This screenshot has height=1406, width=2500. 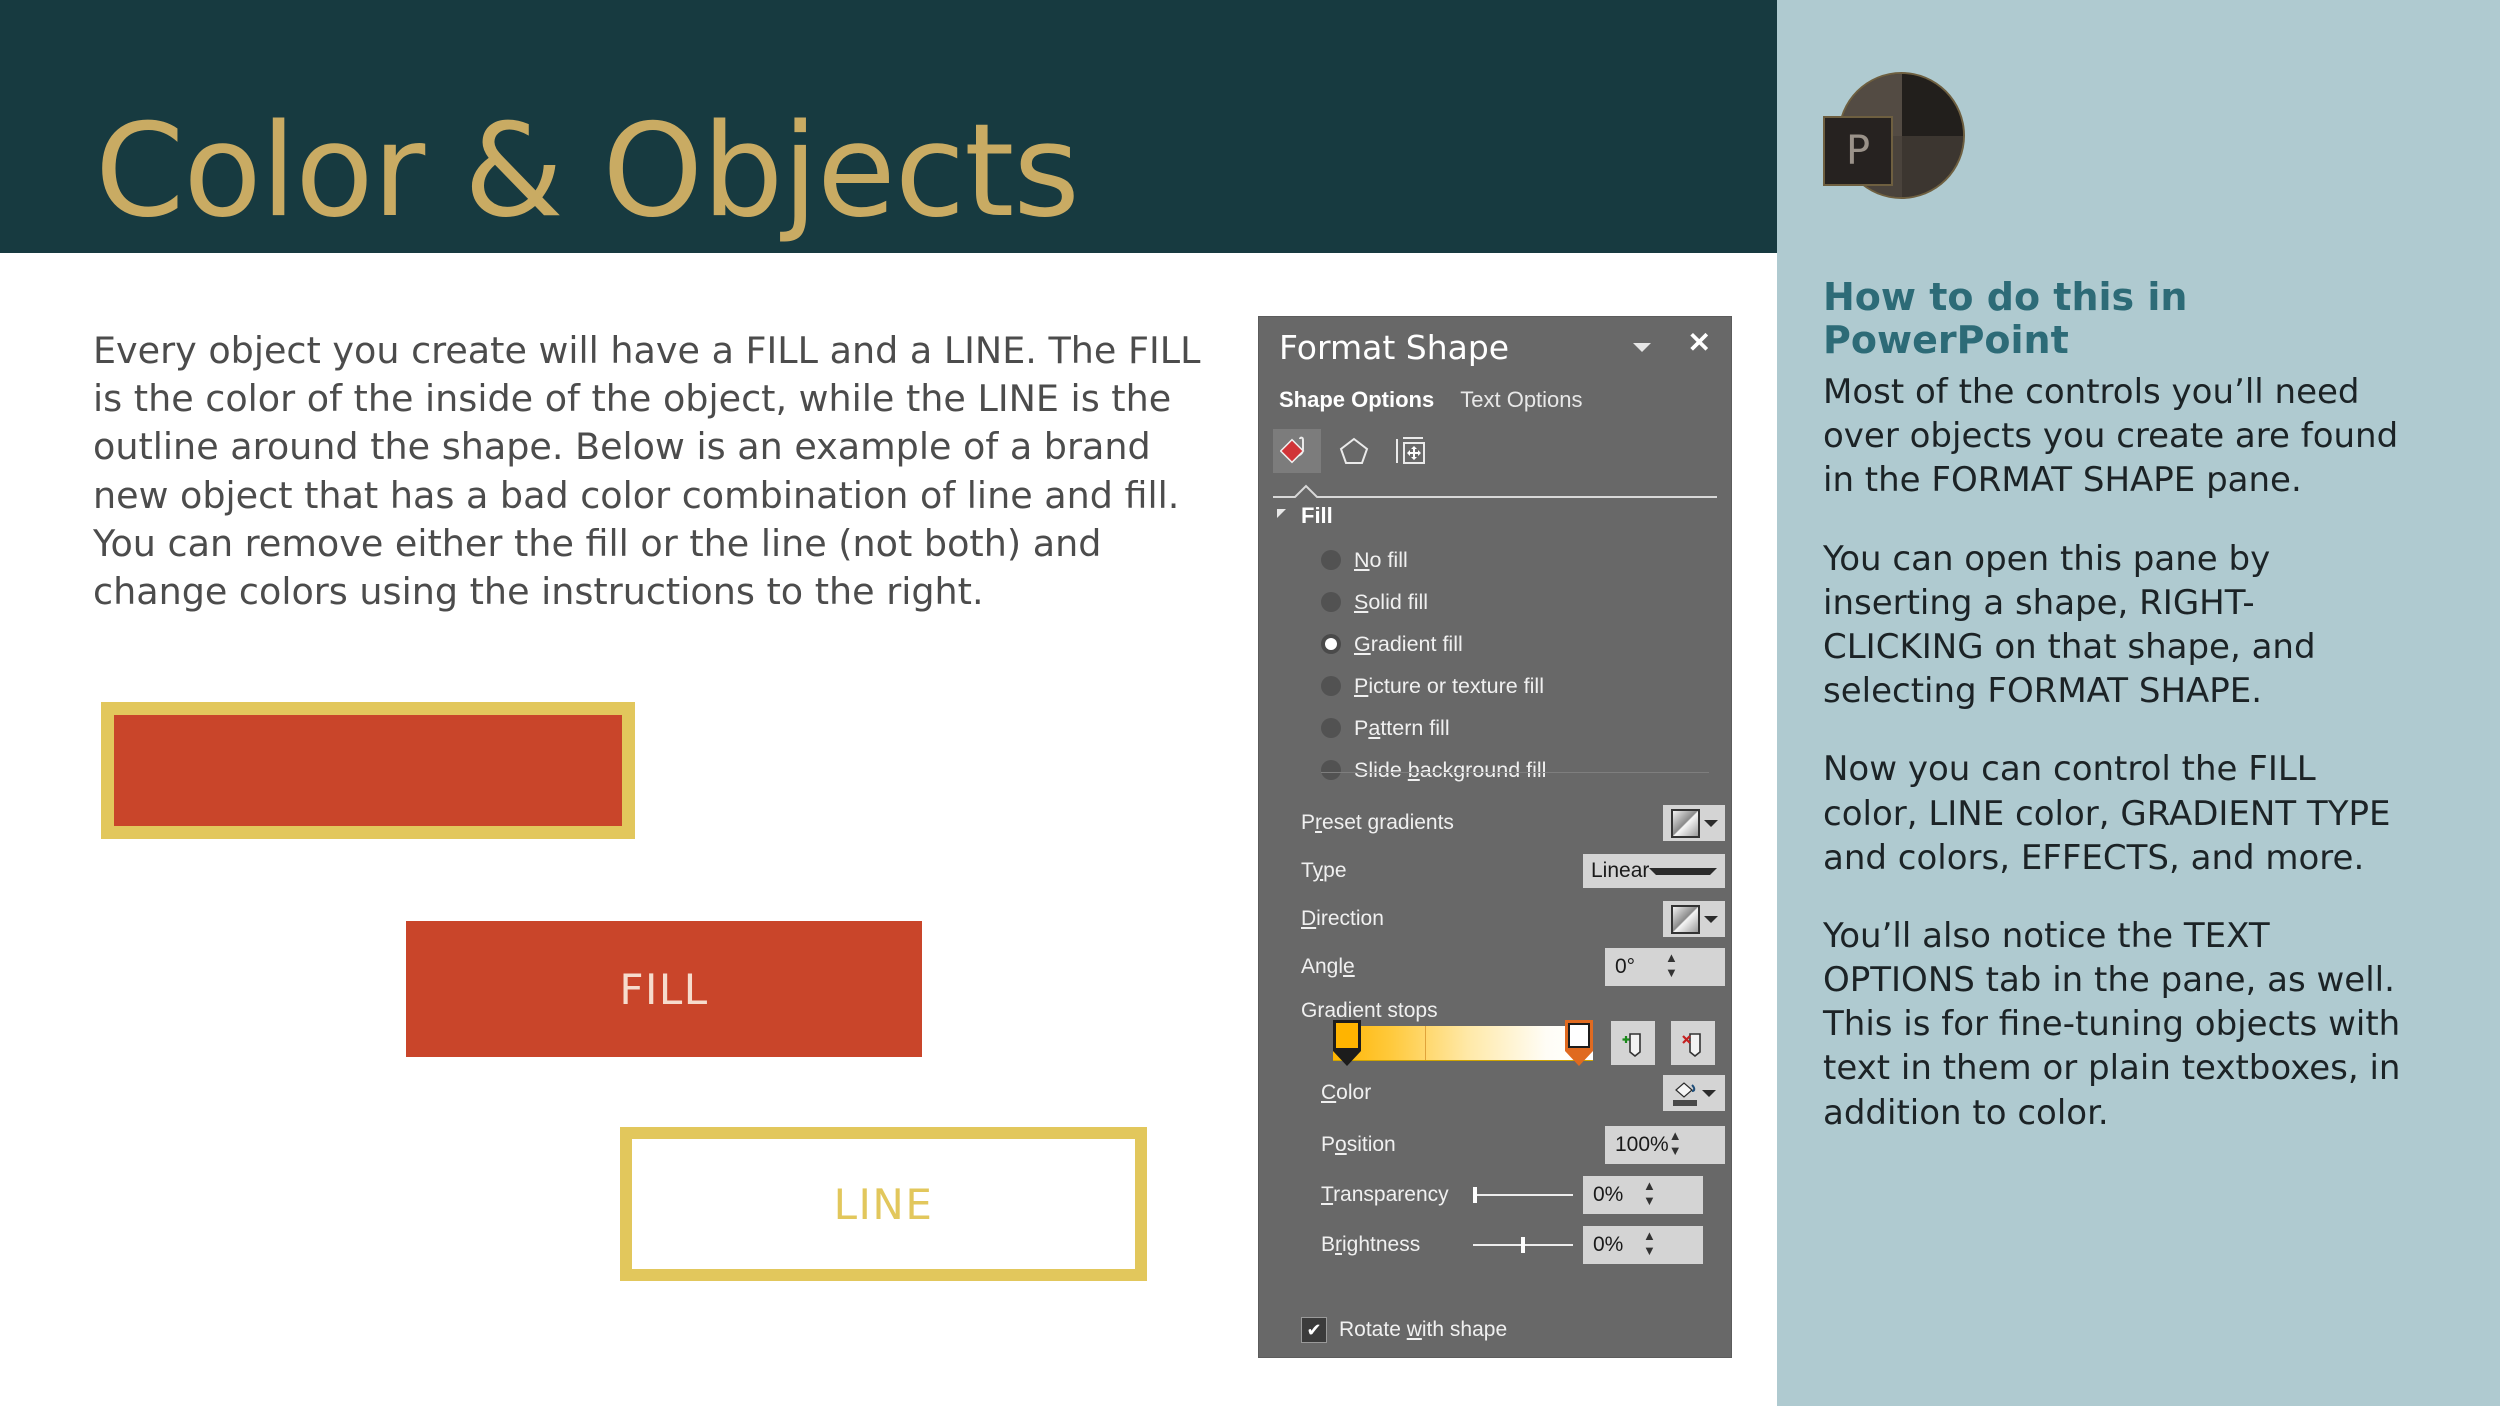 I want to click on gradient-swatch-icon, so click(x=1685, y=823).